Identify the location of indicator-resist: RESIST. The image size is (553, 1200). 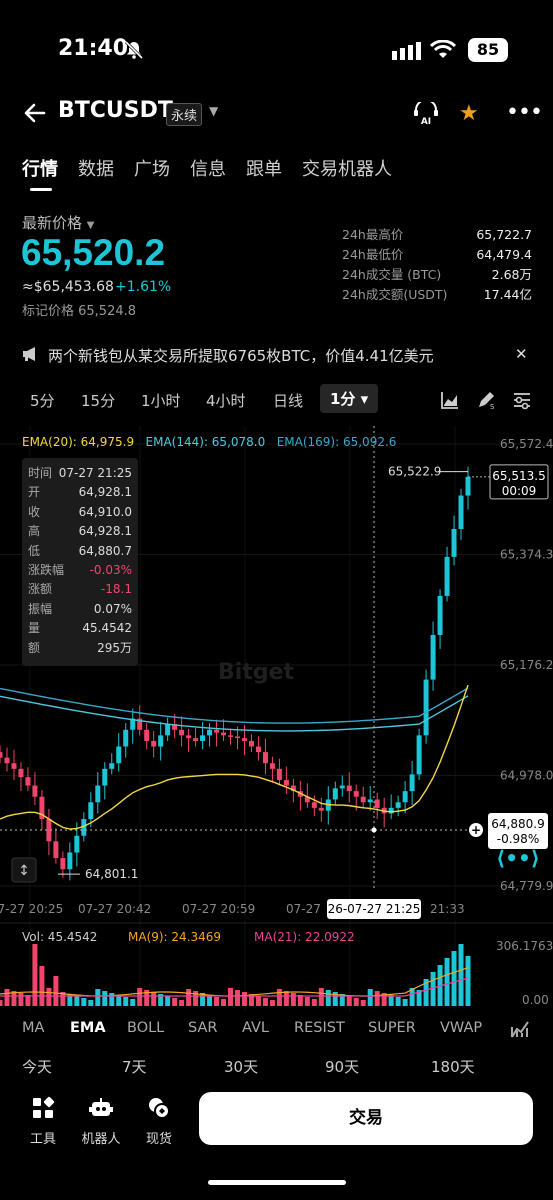
(319, 1028).